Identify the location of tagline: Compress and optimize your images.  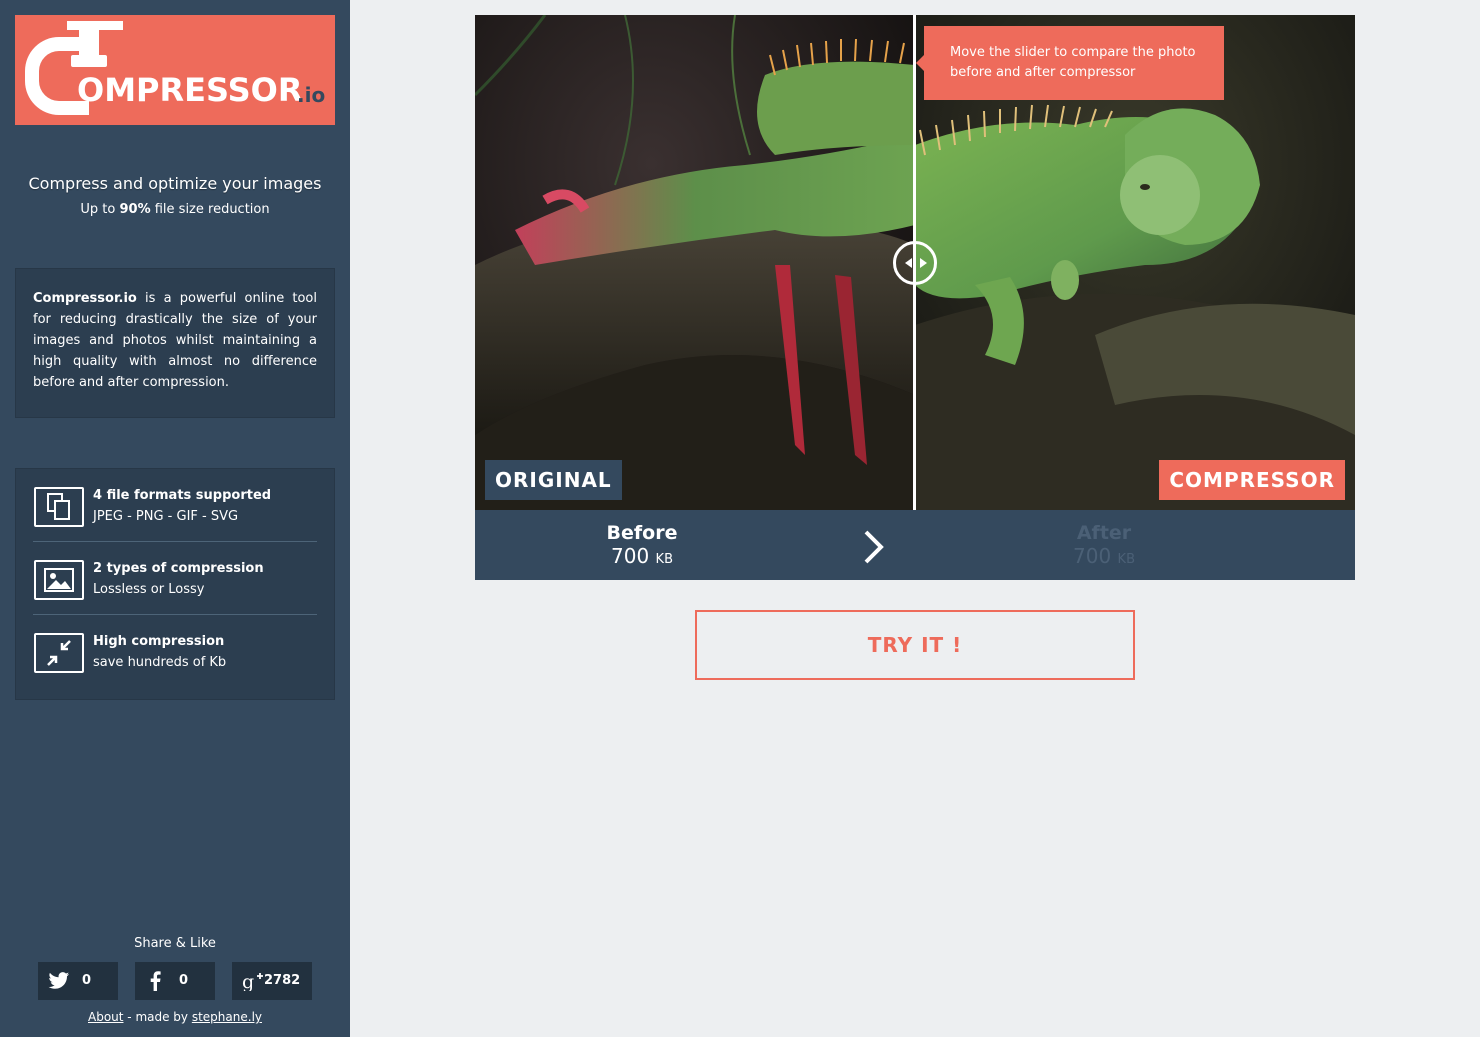
(175, 183).